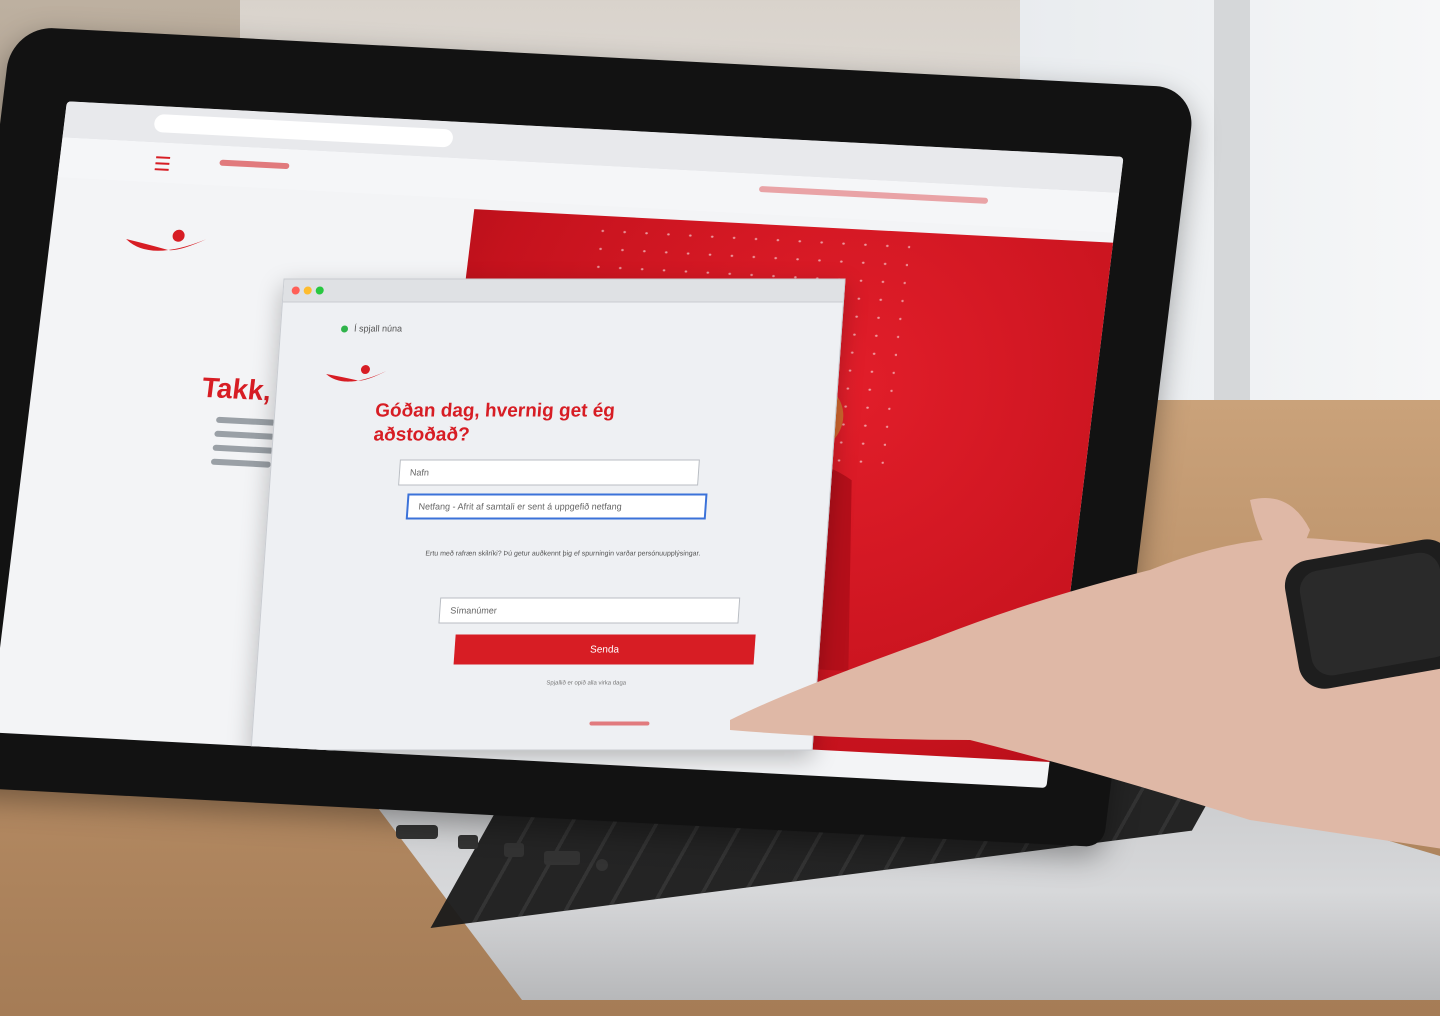  I want to click on maximize-icon, so click(319, 290).